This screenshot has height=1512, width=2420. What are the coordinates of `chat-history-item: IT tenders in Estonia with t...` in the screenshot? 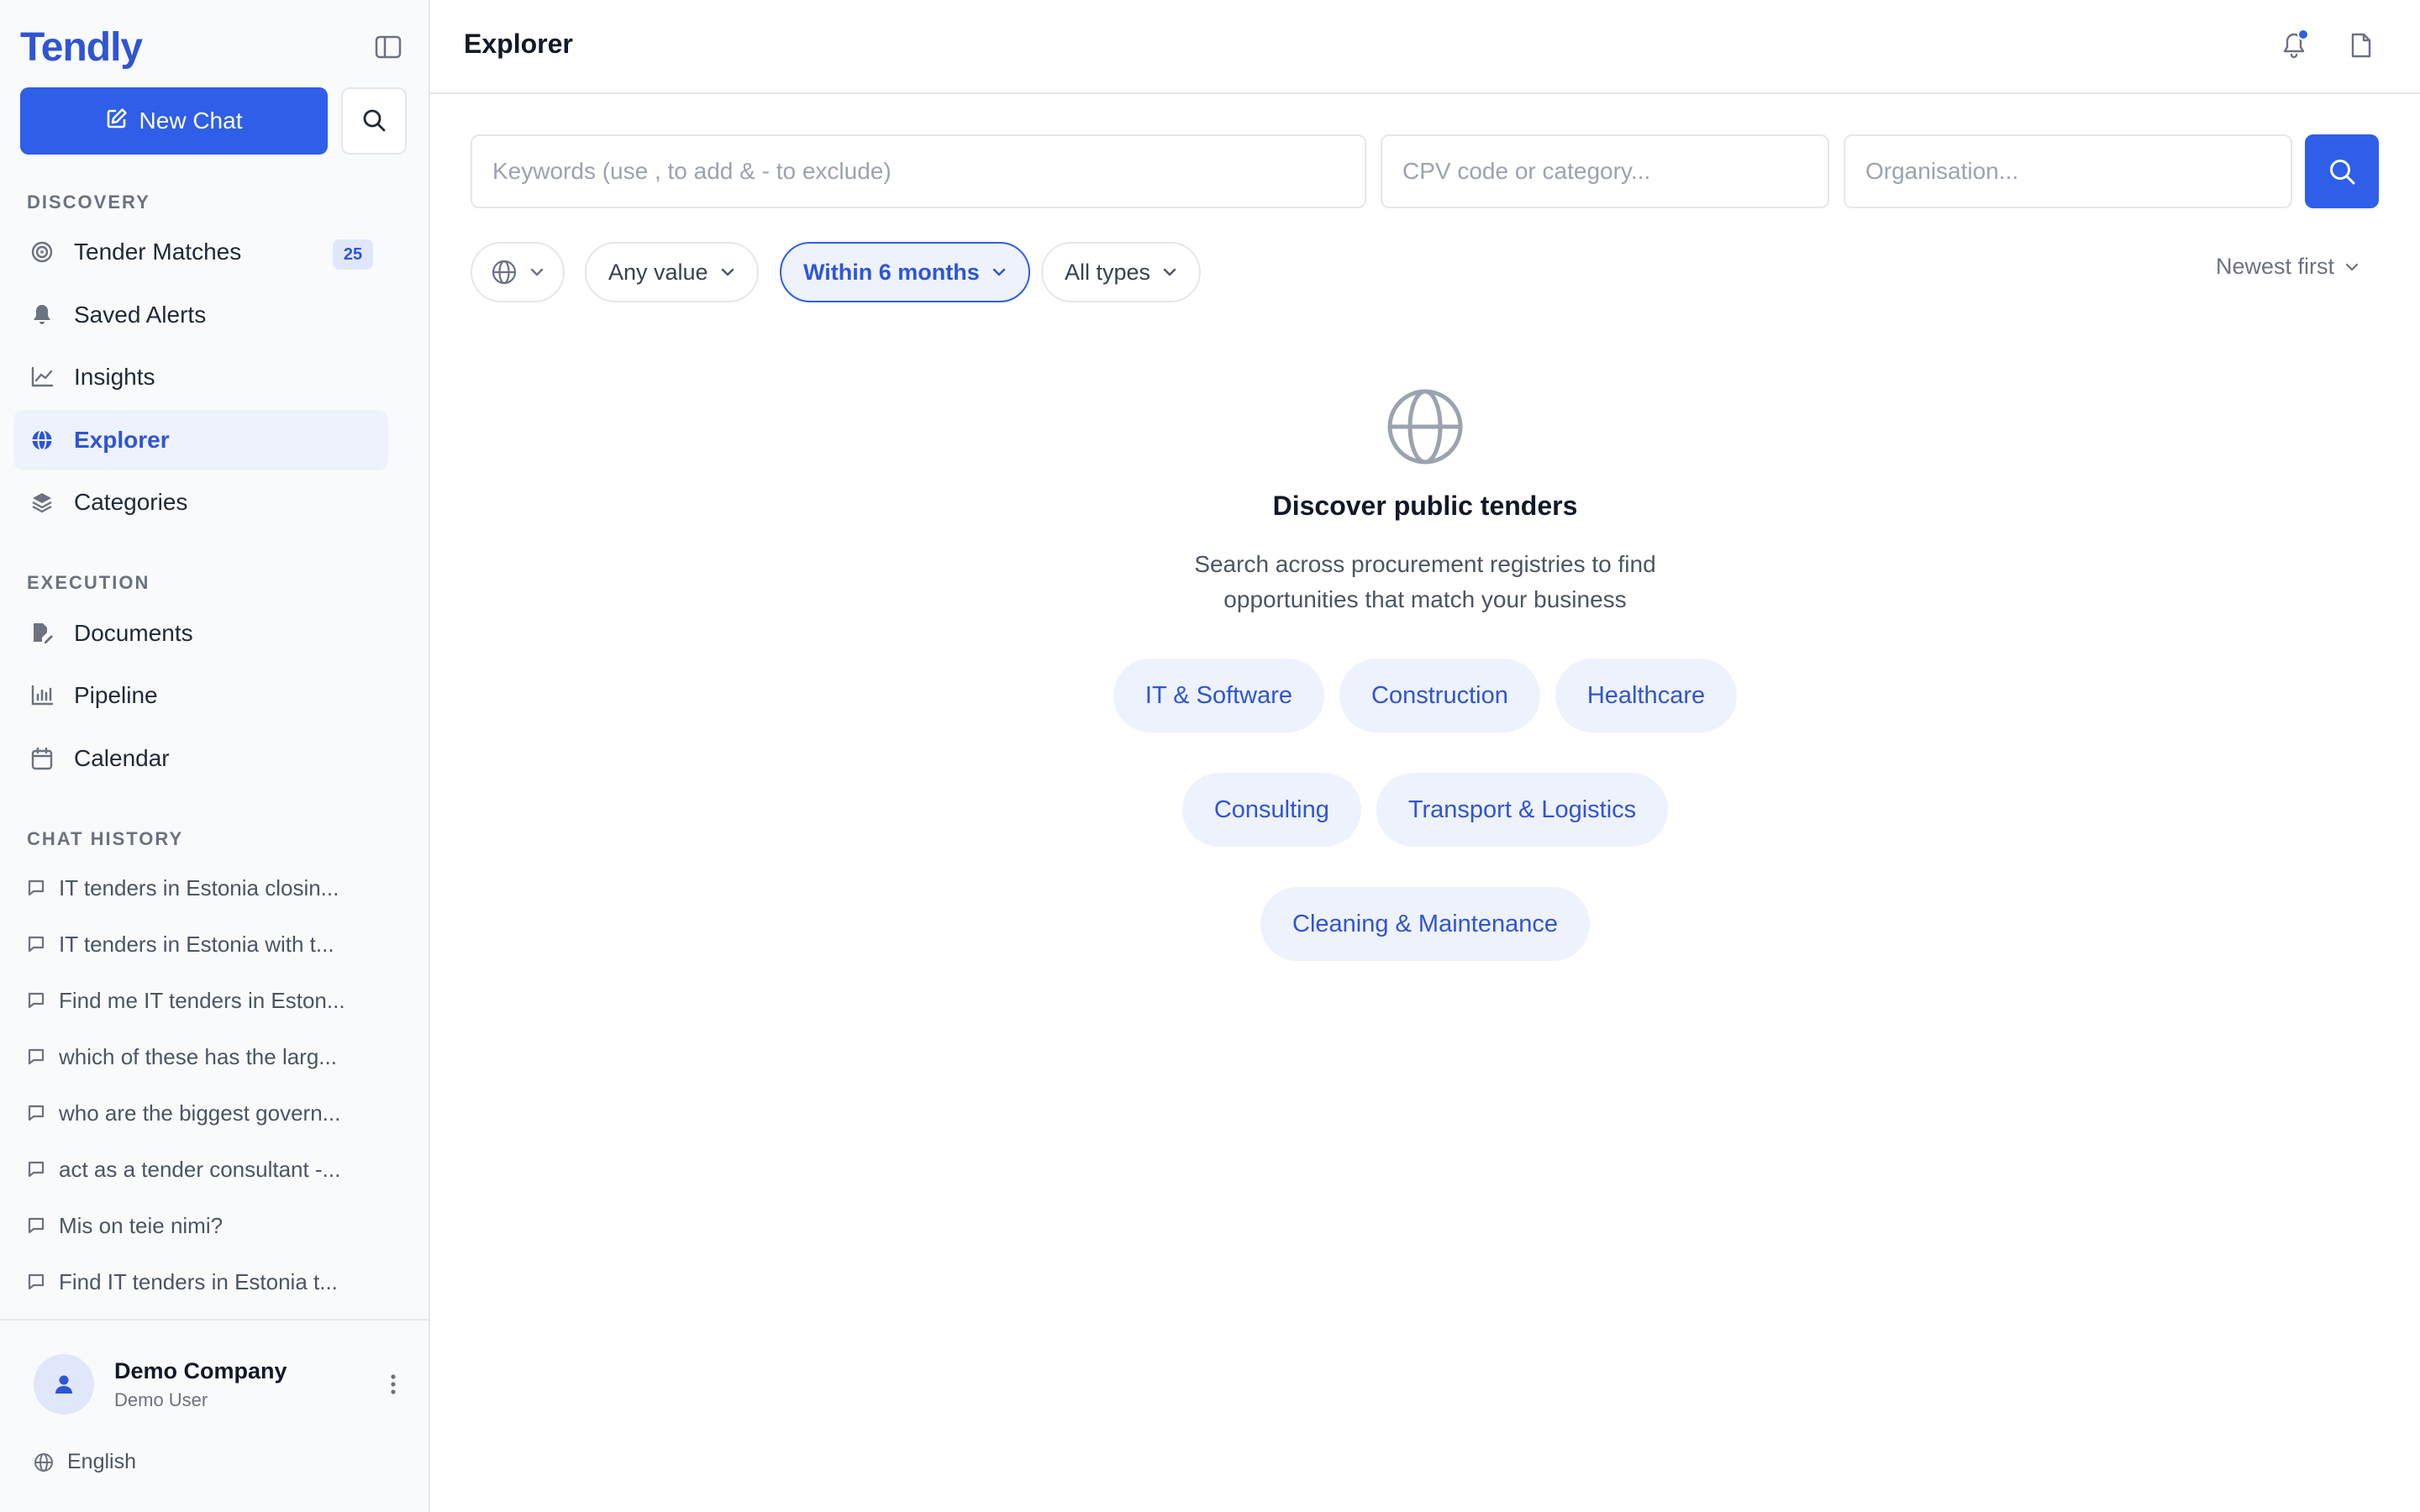 It's located at (203, 944).